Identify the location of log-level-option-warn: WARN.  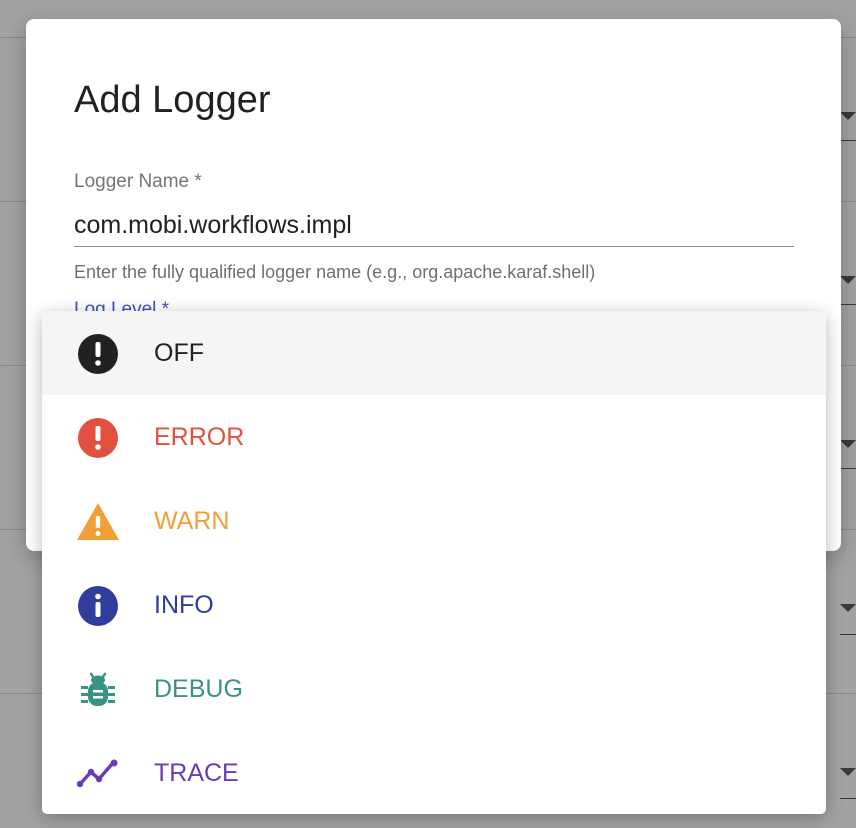
(434, 521).